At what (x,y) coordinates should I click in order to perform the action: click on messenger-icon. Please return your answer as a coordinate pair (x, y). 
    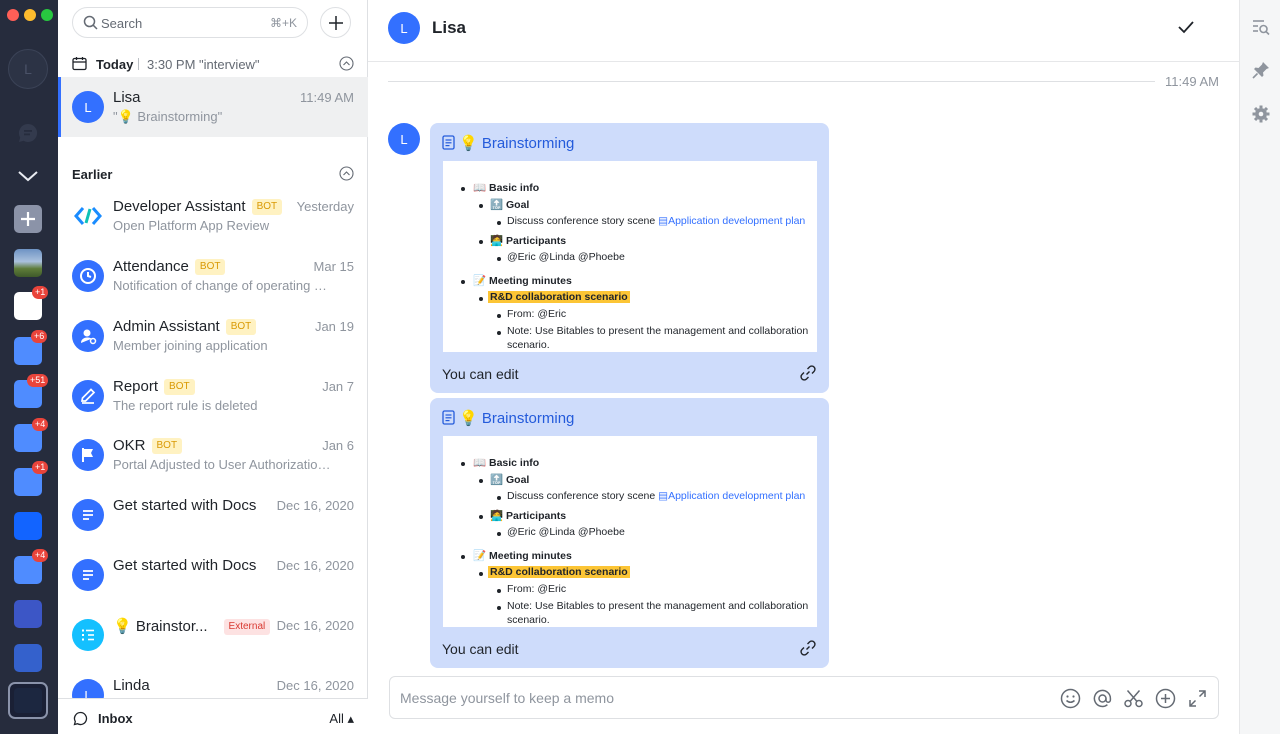
    Looking at the image, I should click on (28, 133).